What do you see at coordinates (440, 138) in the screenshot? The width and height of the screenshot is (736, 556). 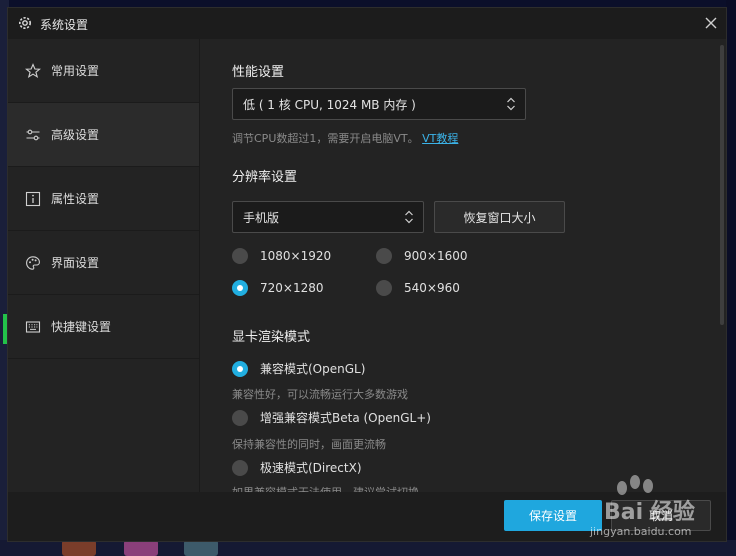 I see `vt-tutorial-link: VT教程` at bounding box center [440, 138].